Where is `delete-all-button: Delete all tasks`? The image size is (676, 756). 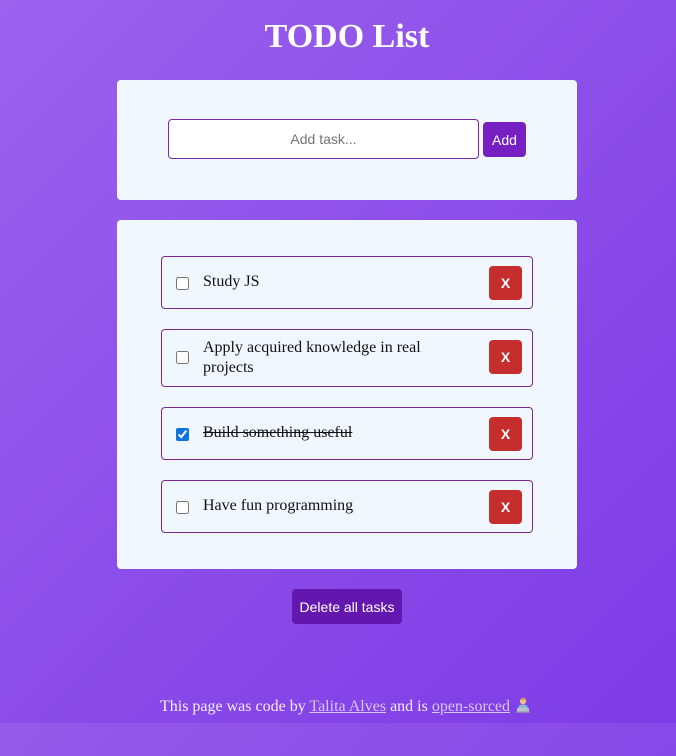 delete-all-button: Delete all tasks is located at coordinates (347, 606).